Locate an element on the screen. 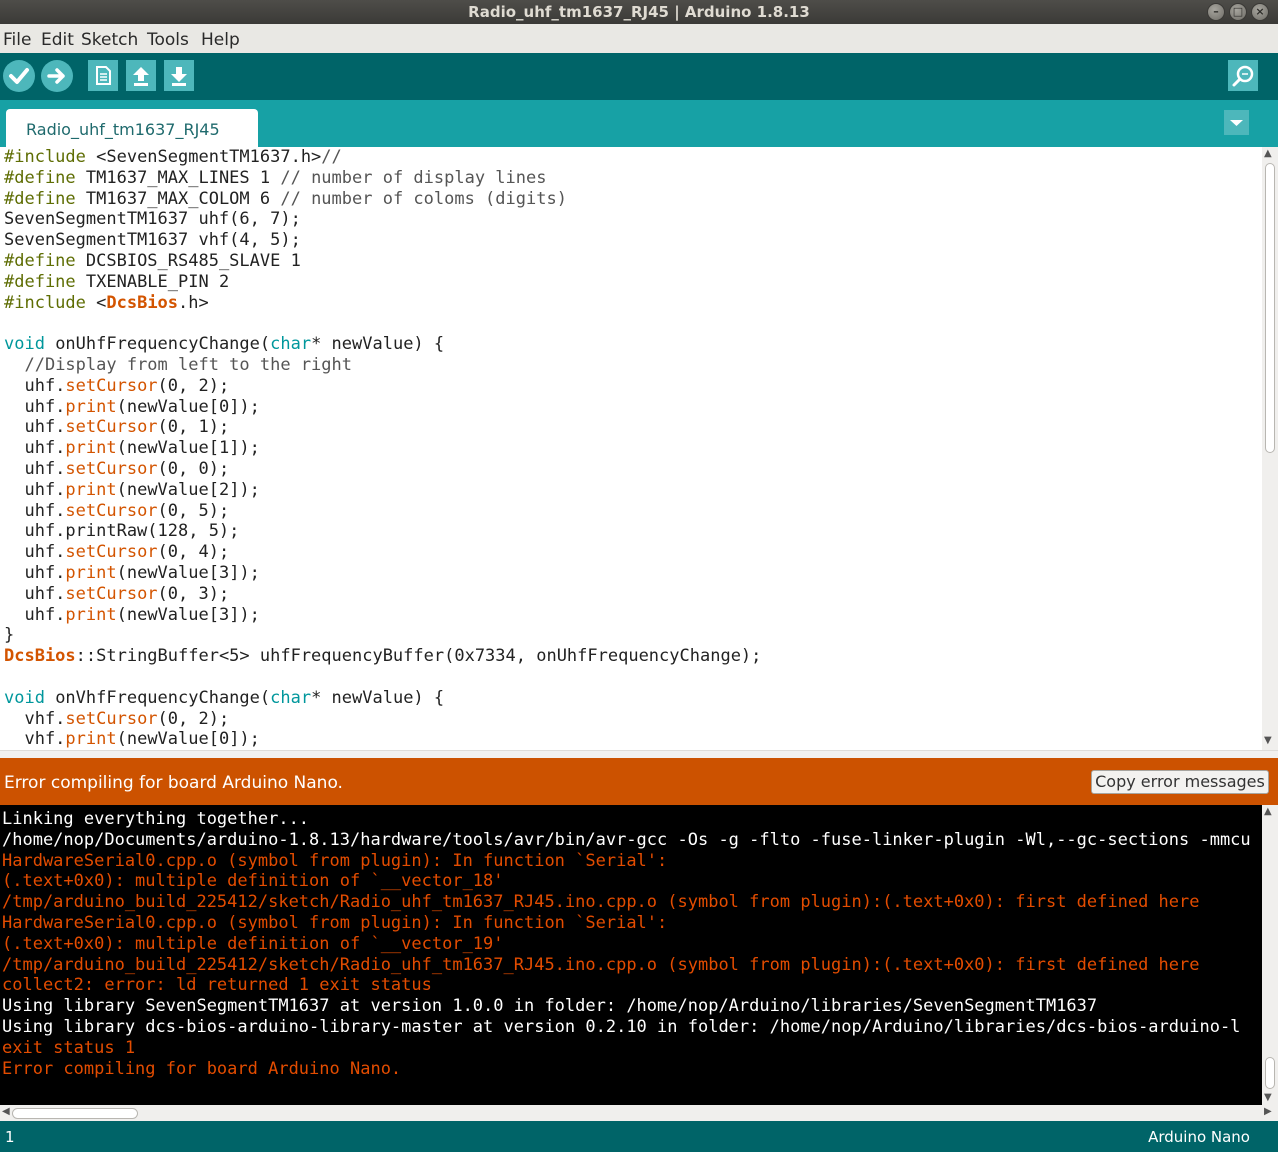 This screenshot has width=1278, height=1152. tab-bar: Radio_uhf_tm1637_RJ45 is located at coordinates (639, 123).